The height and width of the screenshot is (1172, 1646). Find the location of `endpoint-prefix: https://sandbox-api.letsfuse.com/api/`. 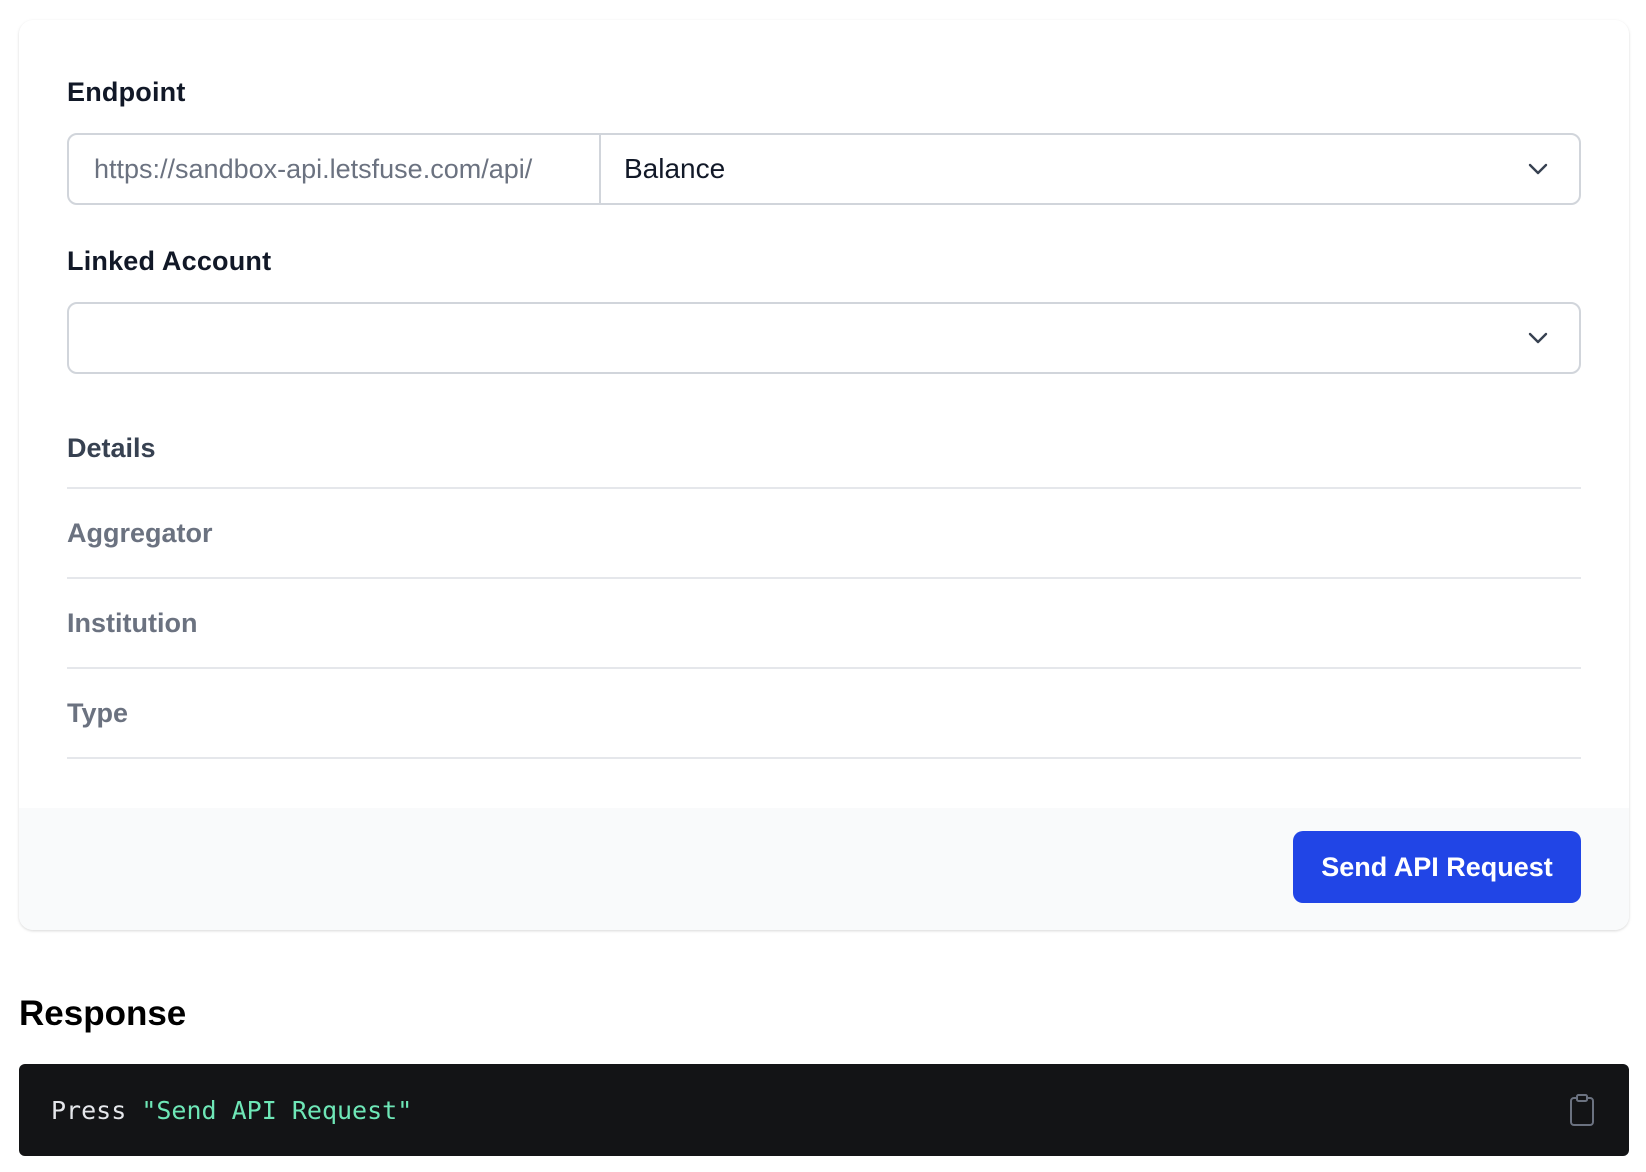

endpoint-prefix: https://sandbox-api.letsfuse.com/api/ is located at coordinates (335, 169).